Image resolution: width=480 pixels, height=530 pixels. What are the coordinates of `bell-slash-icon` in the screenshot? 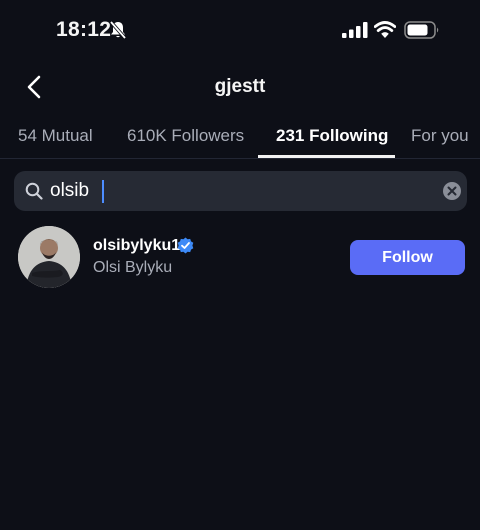 It's located at (118, 30).